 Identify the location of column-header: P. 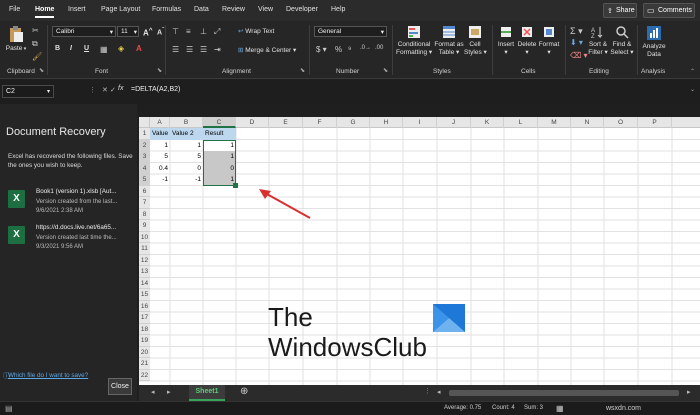
(655, 122).